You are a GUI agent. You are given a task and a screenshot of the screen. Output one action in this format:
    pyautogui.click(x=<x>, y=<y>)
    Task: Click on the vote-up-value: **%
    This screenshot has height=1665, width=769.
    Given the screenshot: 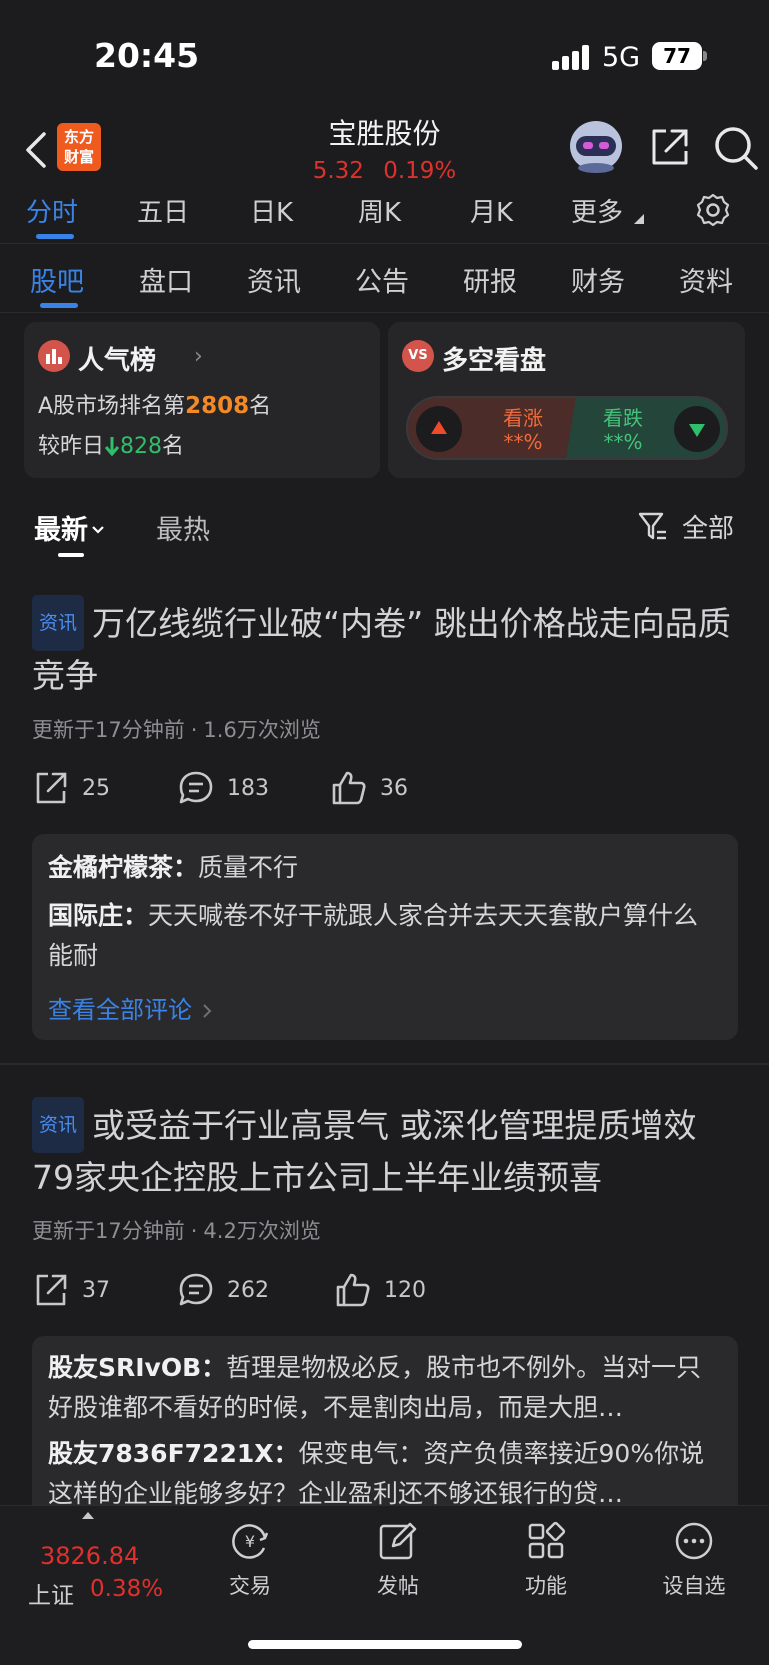 What is the action you would take?
    pyautogui.click(x=523, y=442)
    